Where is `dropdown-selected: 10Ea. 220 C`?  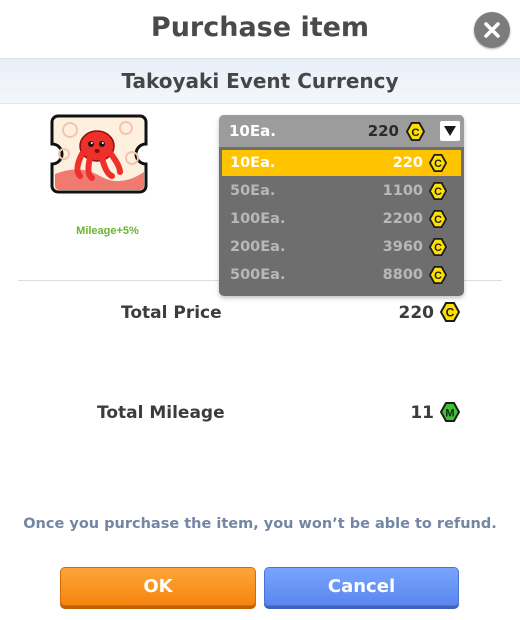 dropdown-selected: 10Ea. 220 C is located at coordinates (341, 131).